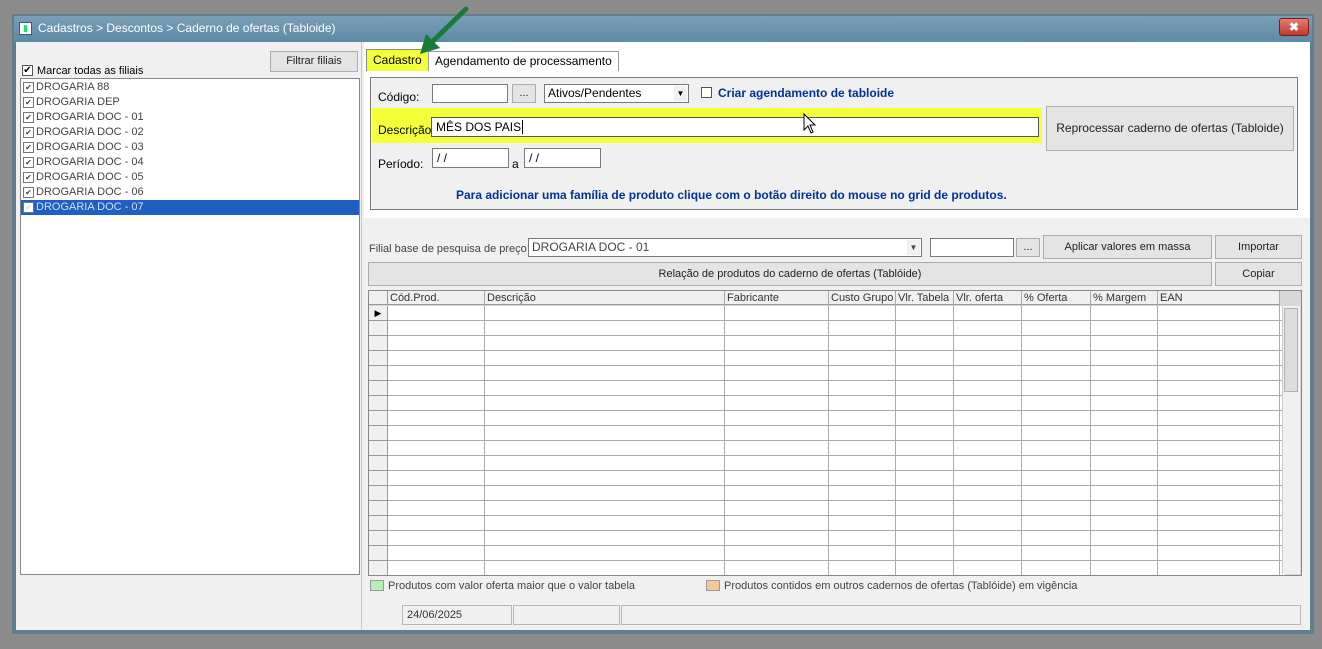 The height and width of the screenshot is (649, 1322). Describe the element at coordinates (190, 177) in the screenshot. I see `branch-item: ✔ DROGARIA DOC - 05` at that location.